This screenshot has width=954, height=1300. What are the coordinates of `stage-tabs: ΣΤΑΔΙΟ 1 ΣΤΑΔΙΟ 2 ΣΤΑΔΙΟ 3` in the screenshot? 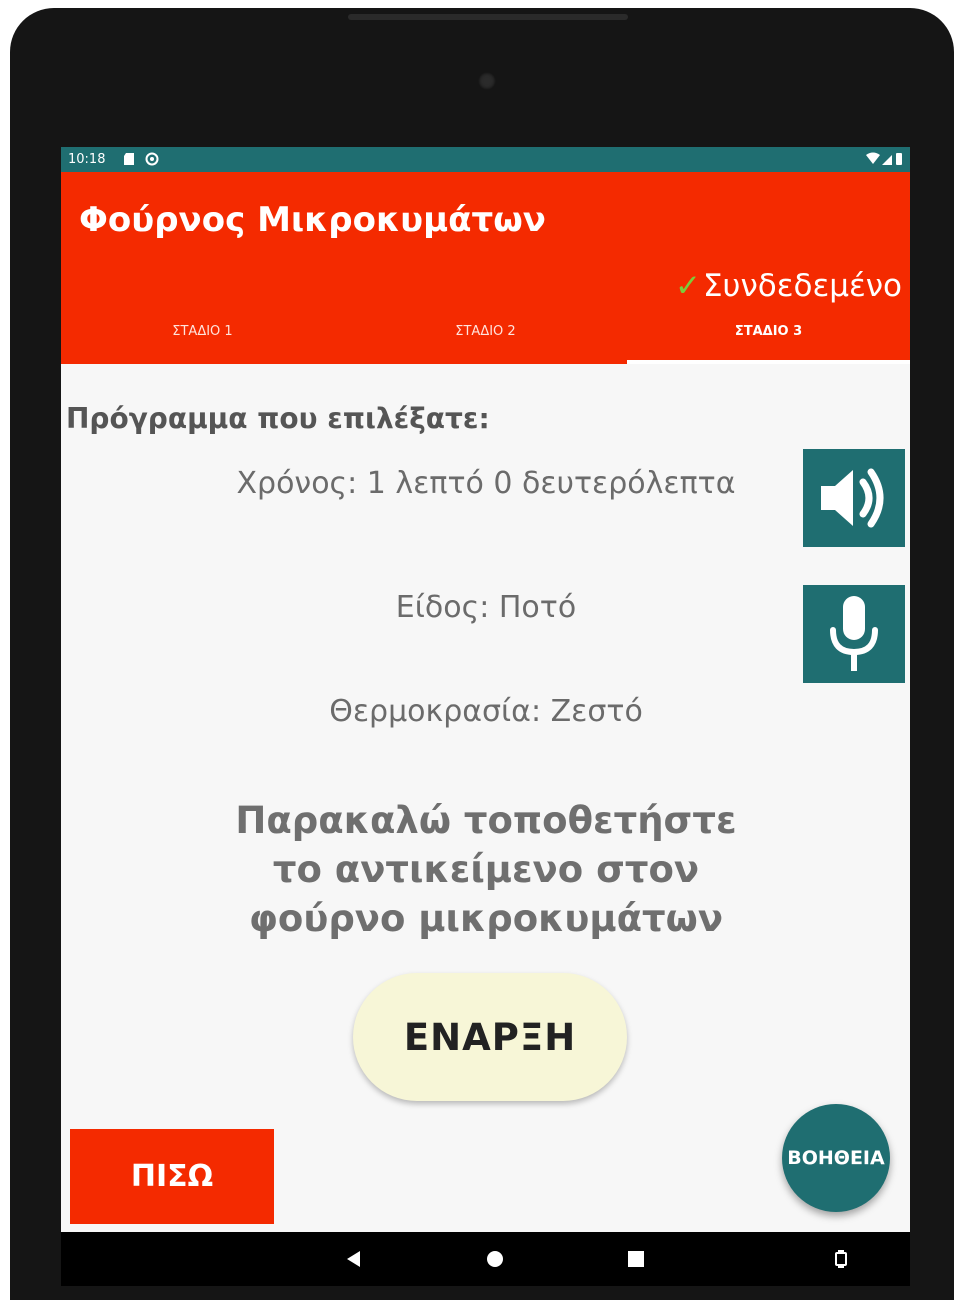 It's located at (485, 335).